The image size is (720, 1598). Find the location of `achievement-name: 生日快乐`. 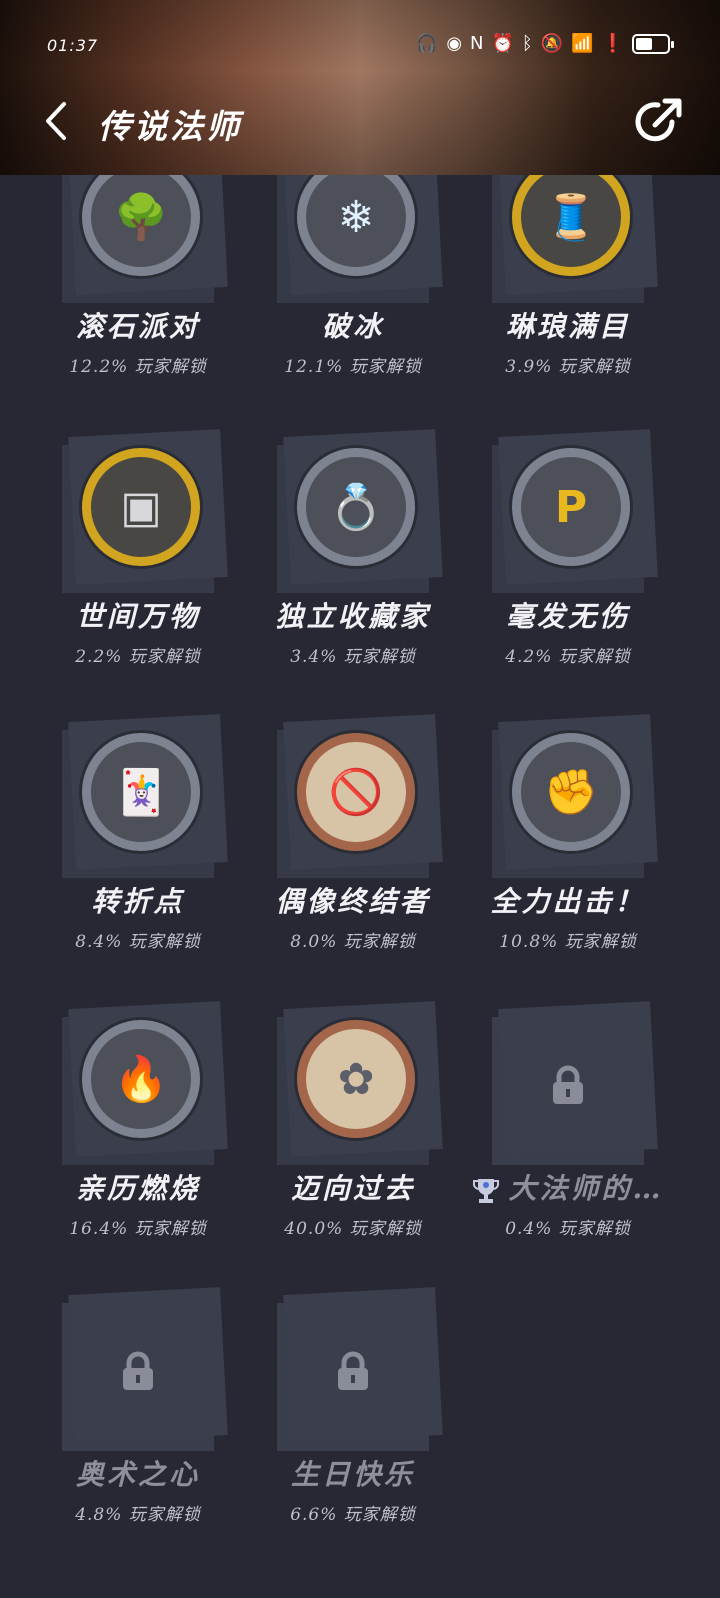

achievement-name: 生日快乐 is located at coordinates (353, 1473).